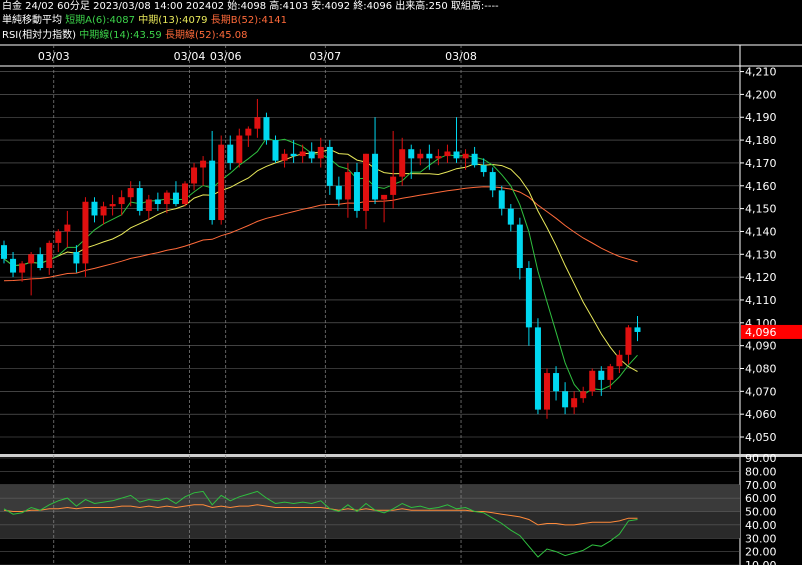  I want to click on price-tick-label: 4,110, so click(761, 300).